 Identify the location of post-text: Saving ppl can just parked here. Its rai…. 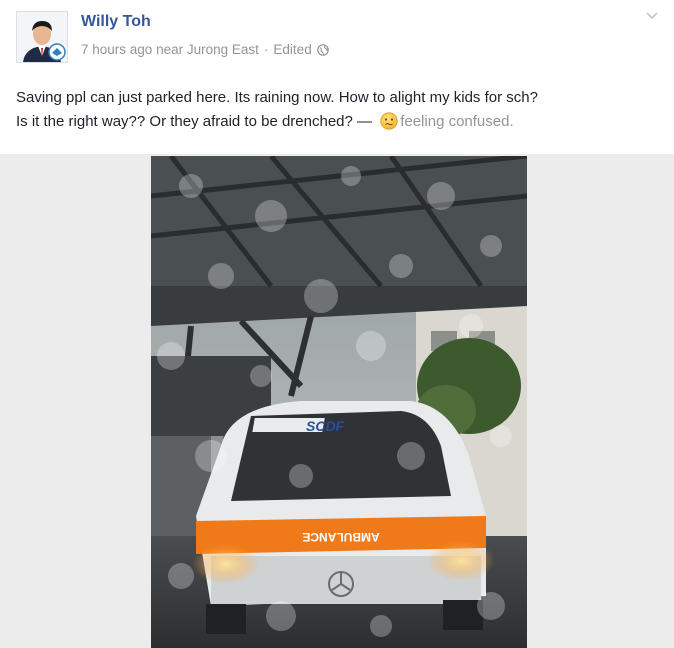
(336, 110).